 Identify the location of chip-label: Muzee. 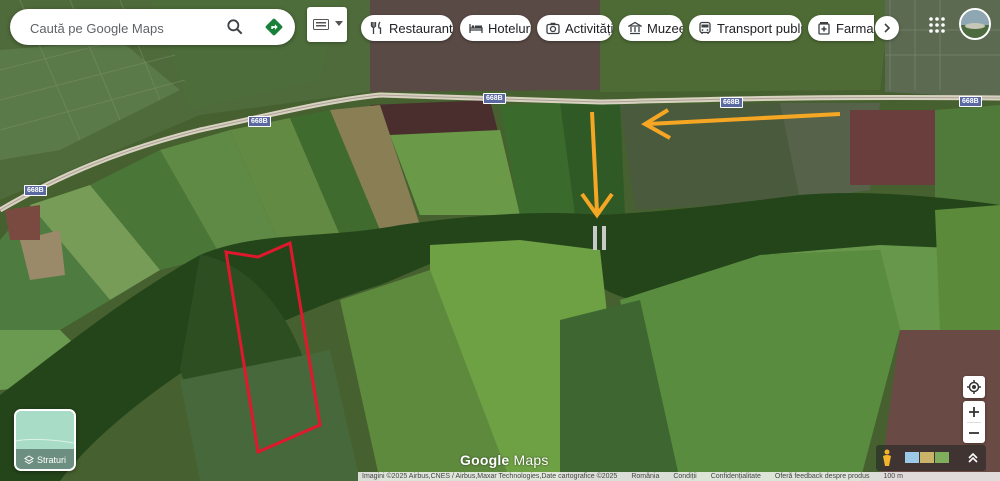
(665, 28).